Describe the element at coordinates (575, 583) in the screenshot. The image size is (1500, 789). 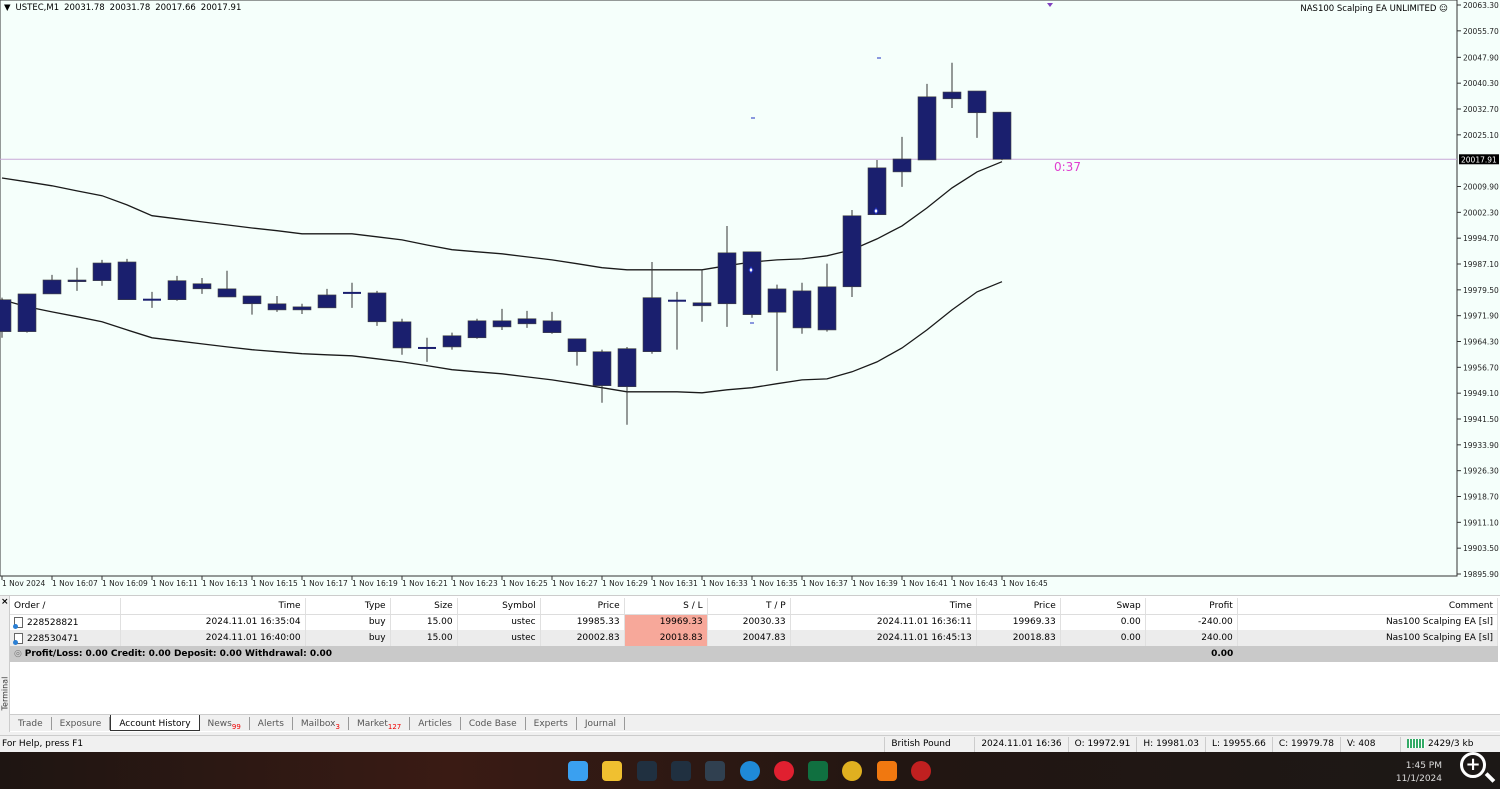
I see `x-tick-label: 1 Nov 16:27` at that location.